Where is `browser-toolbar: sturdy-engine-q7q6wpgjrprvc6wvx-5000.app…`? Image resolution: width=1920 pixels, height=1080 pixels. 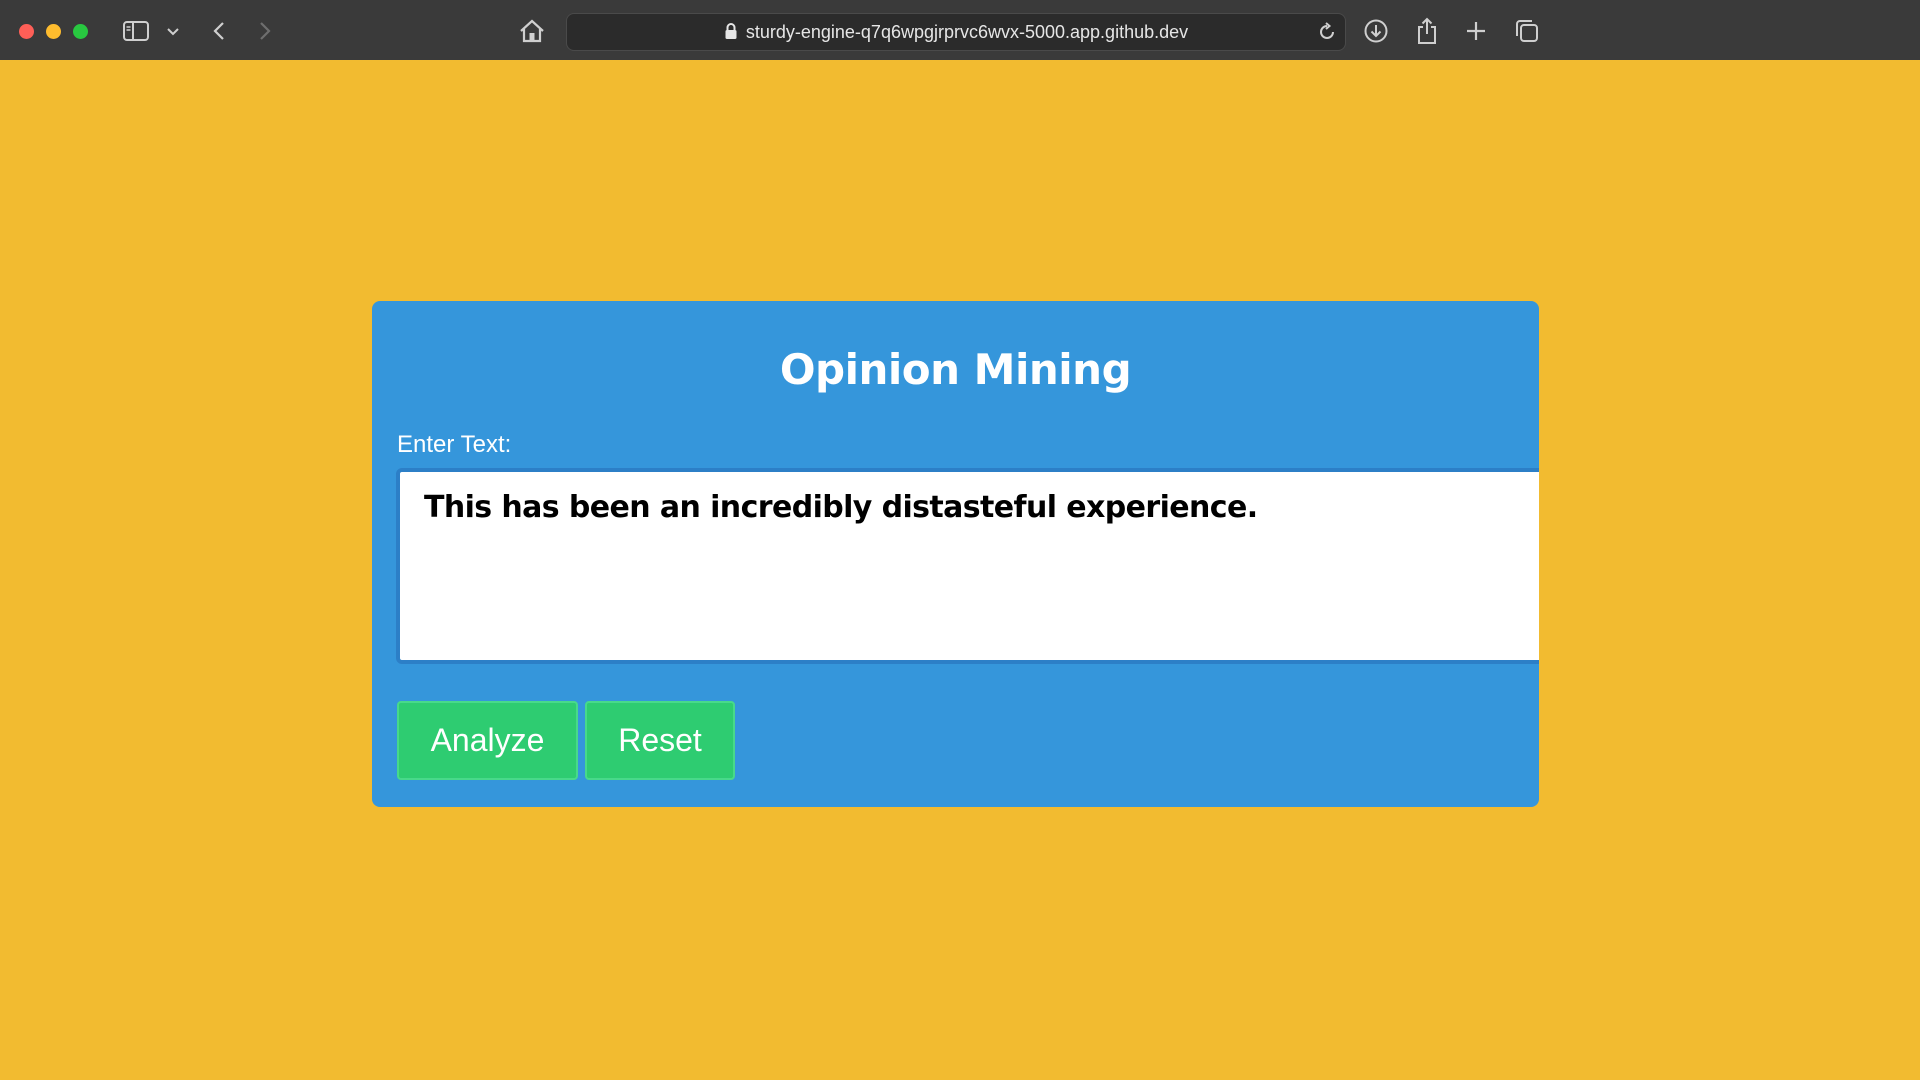 browser-toolbar: sturdy-engine-q7q6wpgjrprvc6wvx-5000.app… is located at coordinates (960, 30).